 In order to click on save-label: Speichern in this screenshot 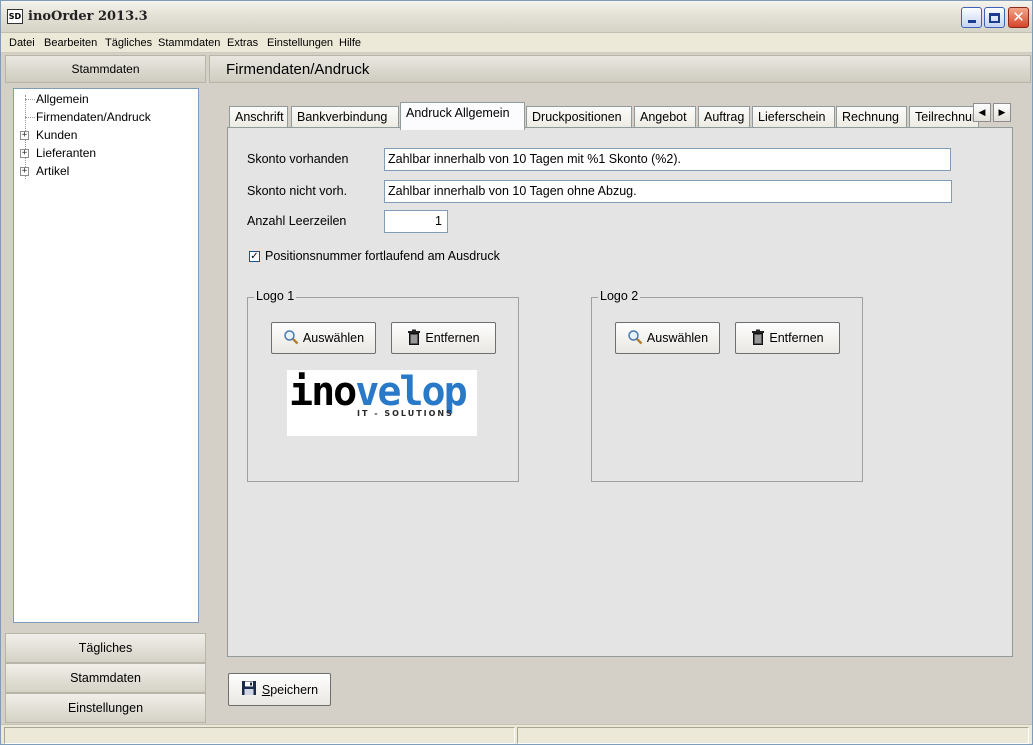, I will do `click(290, 690)`.